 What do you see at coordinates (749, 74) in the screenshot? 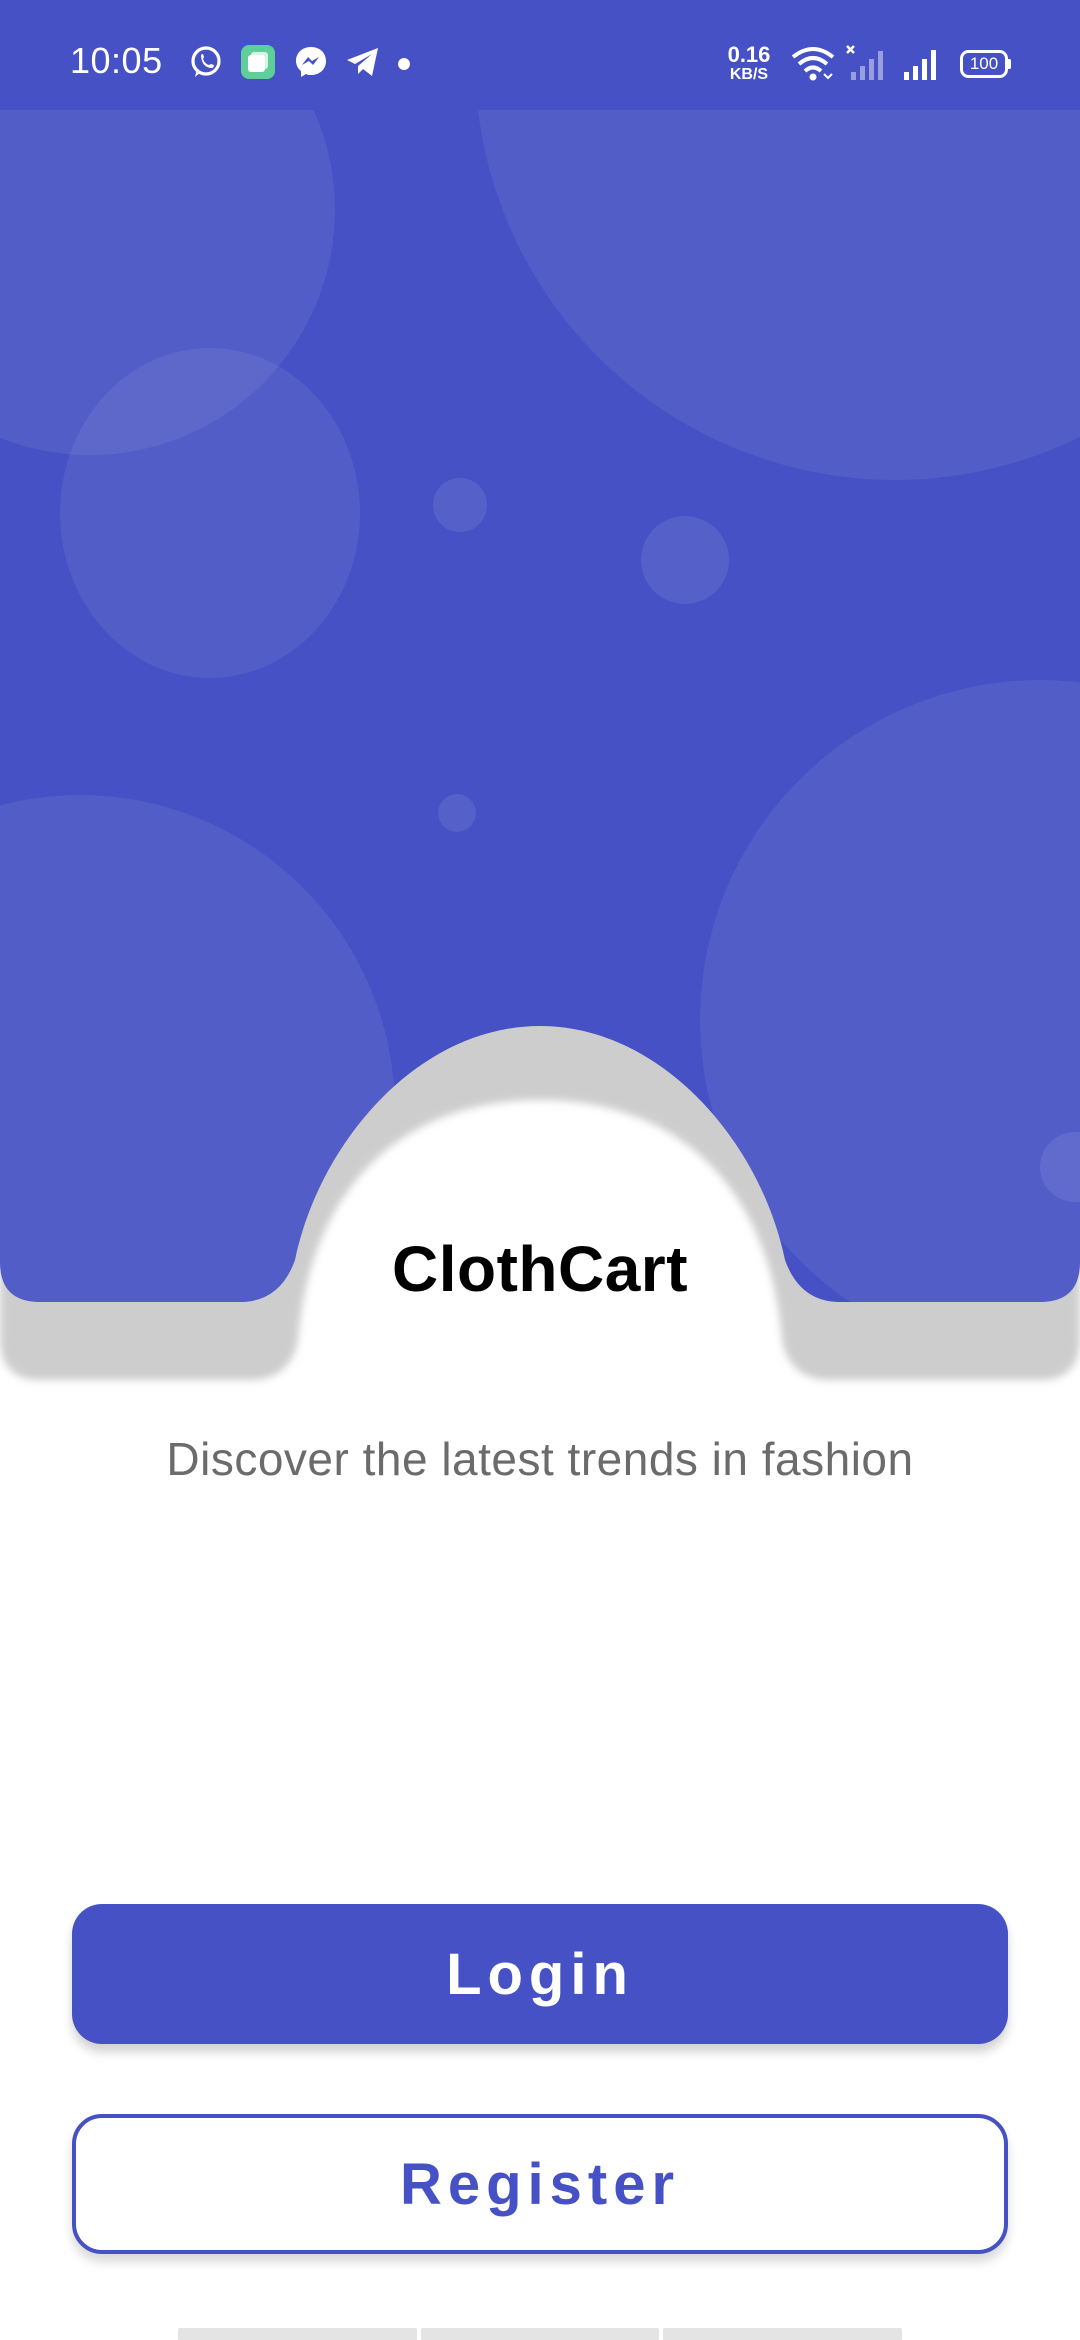
I see `network-speed-unit: KB/S` at bounding box center [749, 74].